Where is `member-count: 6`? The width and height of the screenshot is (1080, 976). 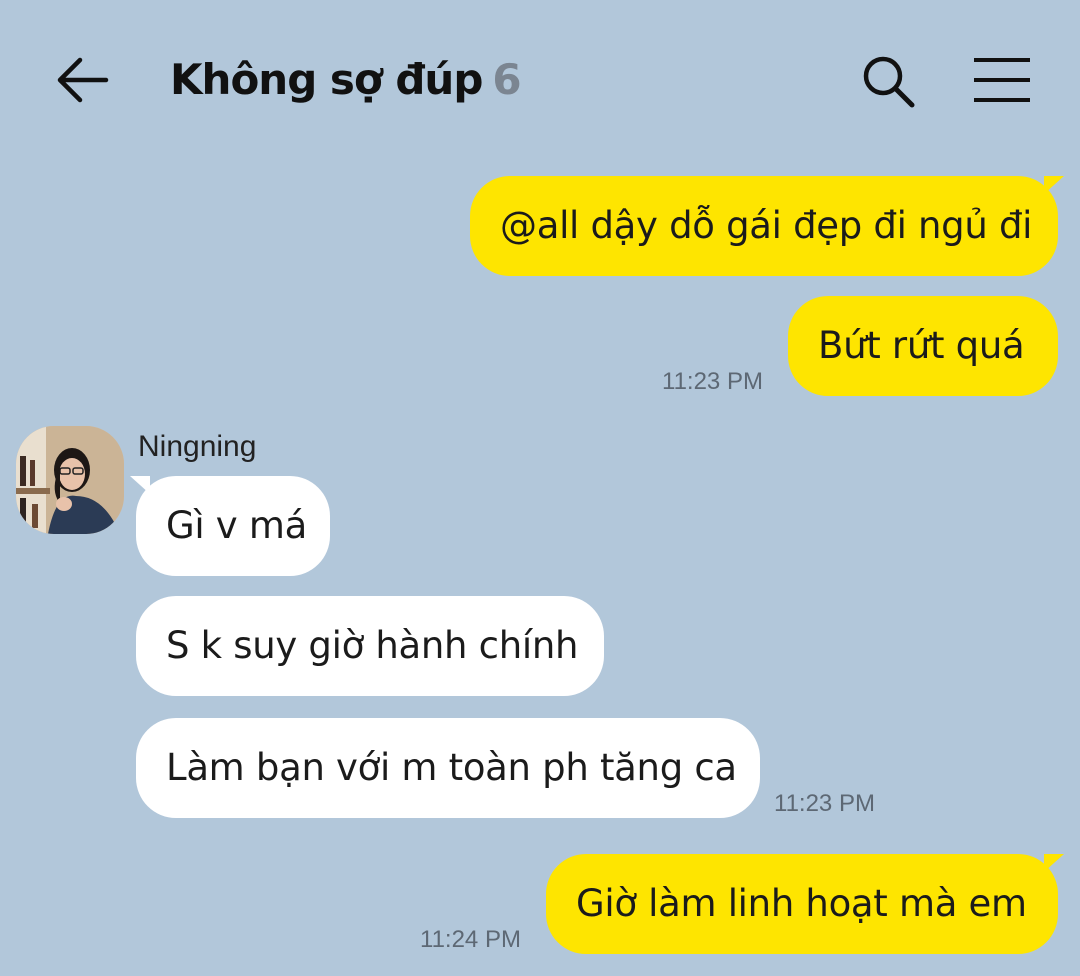 member-count: 6 is located at coordinates (506, 79).